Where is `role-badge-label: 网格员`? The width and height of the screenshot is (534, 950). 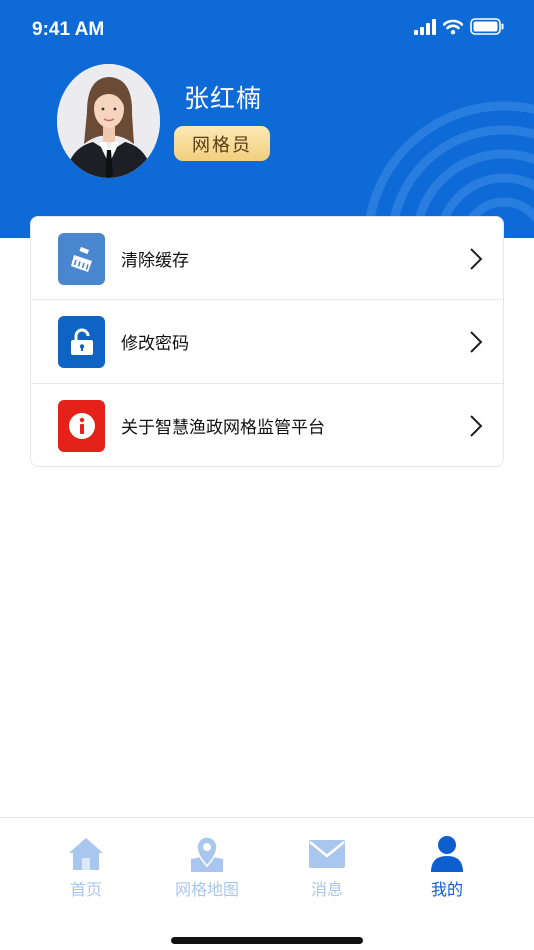 role-badge-label: 网格员 is located at coordinates (222, 145).